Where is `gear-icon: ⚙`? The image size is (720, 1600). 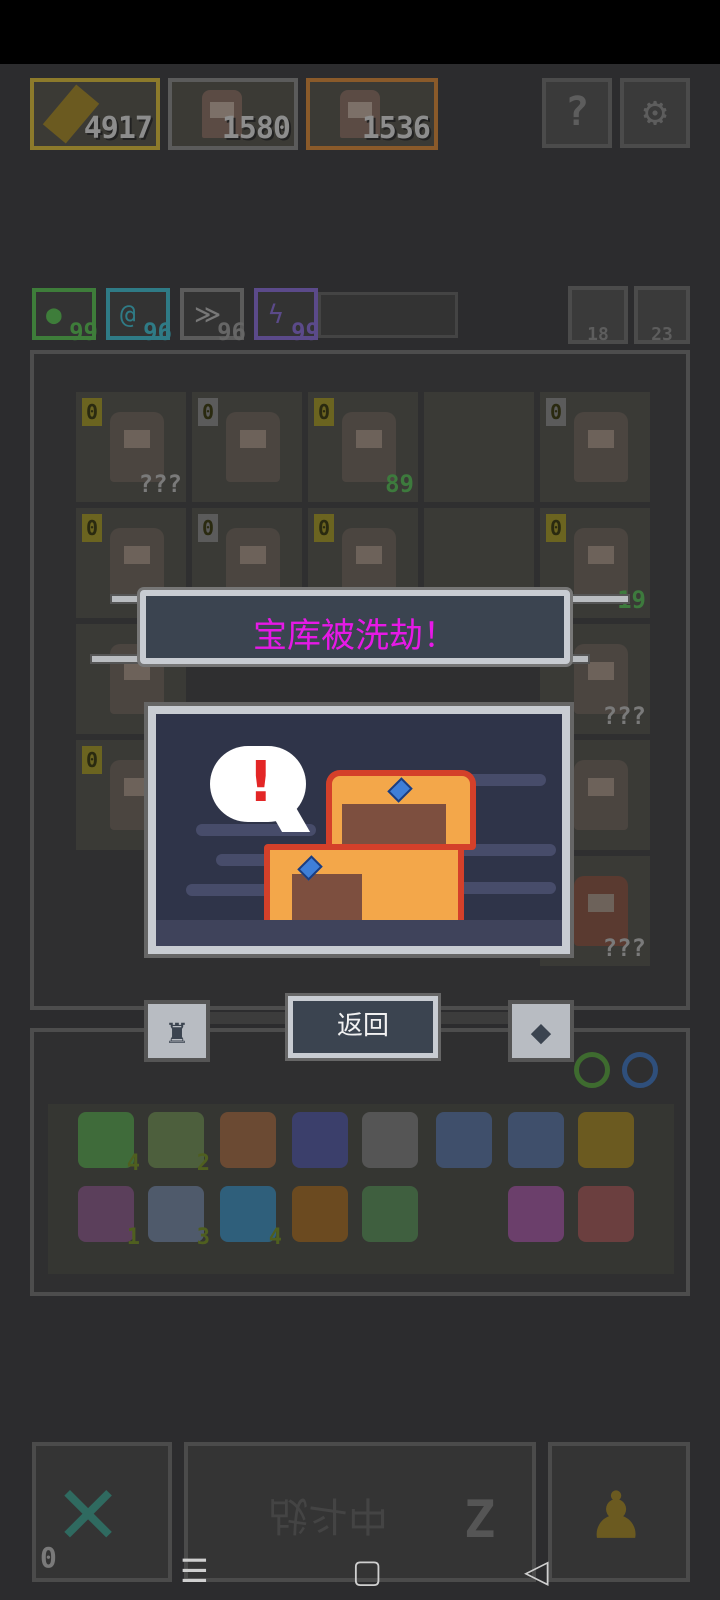
gear-icon: ⚙ is located at coordinates (655, 112).